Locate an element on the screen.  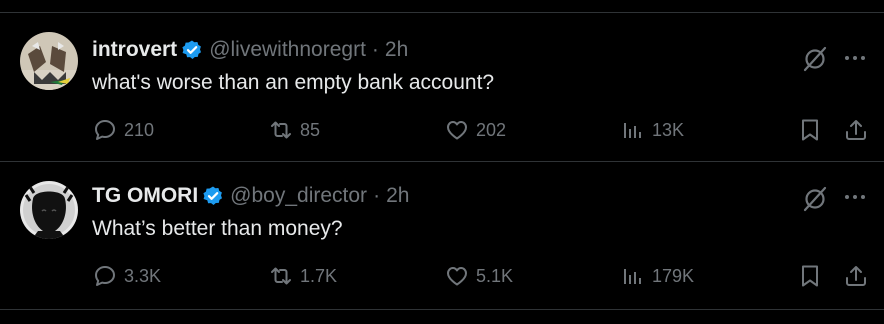
tweet-actions: 3.3K 1.7K 5.1K 179K is located at coordinates (442, 276).